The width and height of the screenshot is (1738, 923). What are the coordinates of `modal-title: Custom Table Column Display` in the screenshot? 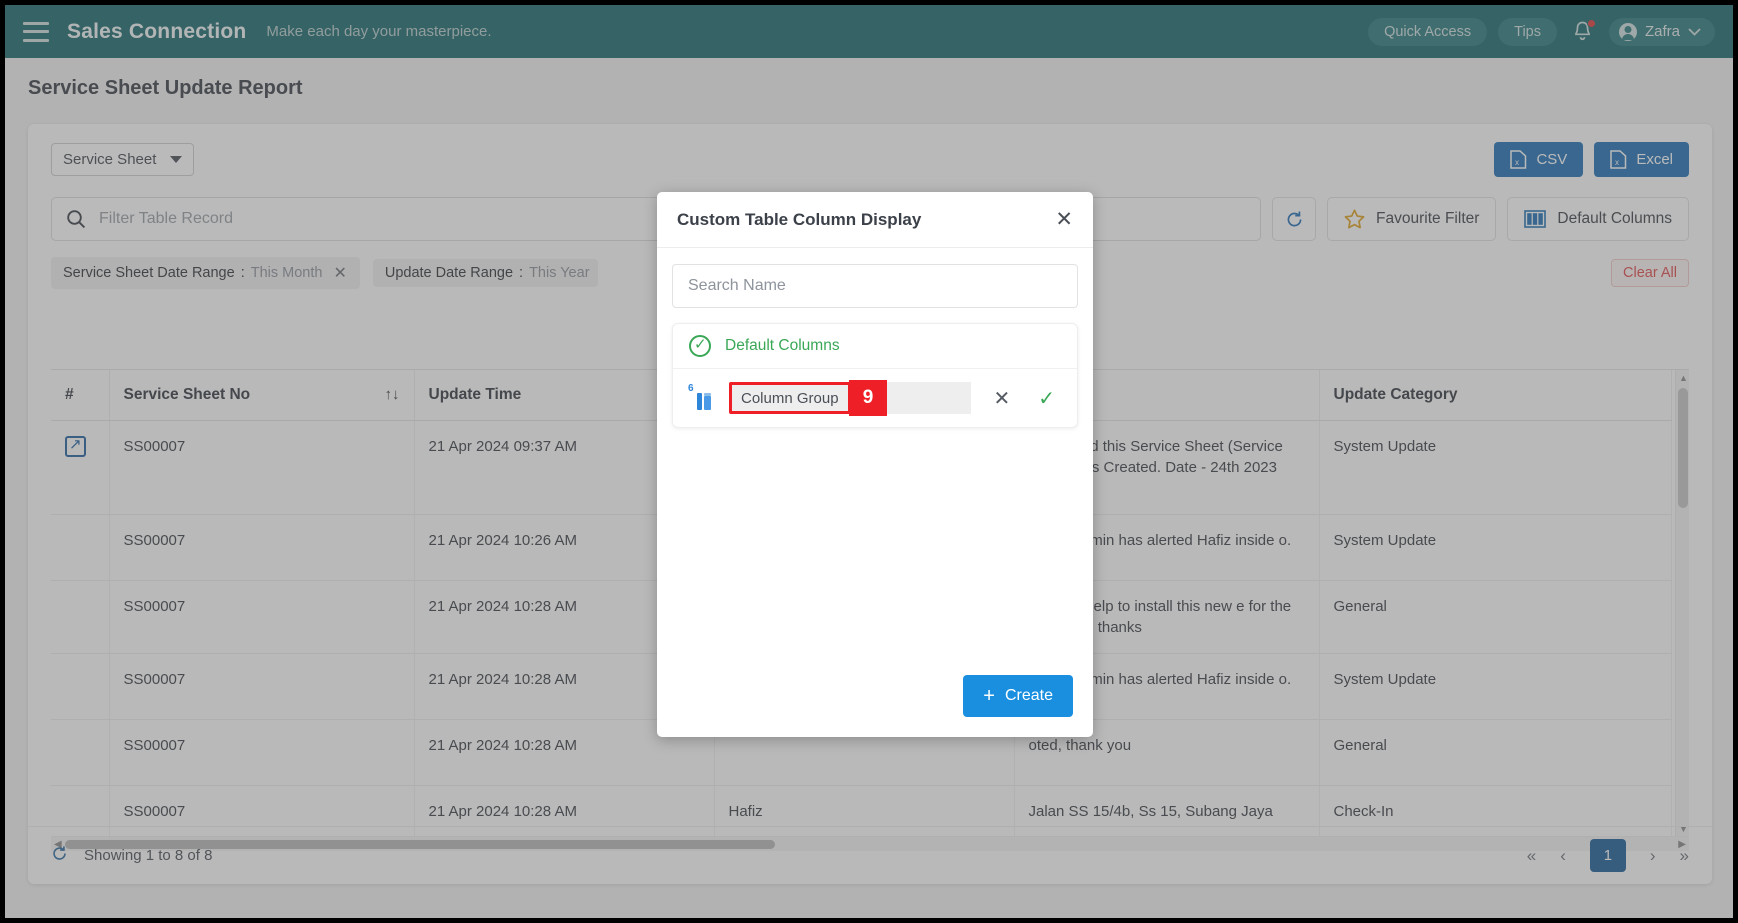 It's located at (799, 219).